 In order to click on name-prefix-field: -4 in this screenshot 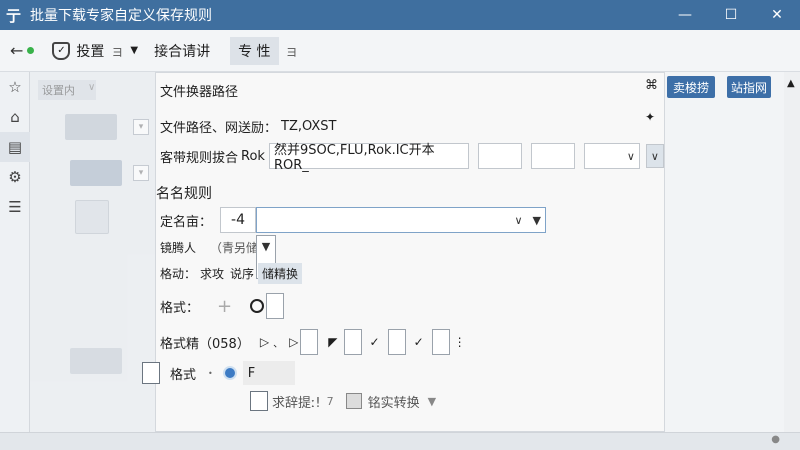, I will do `click(238, 220)`.